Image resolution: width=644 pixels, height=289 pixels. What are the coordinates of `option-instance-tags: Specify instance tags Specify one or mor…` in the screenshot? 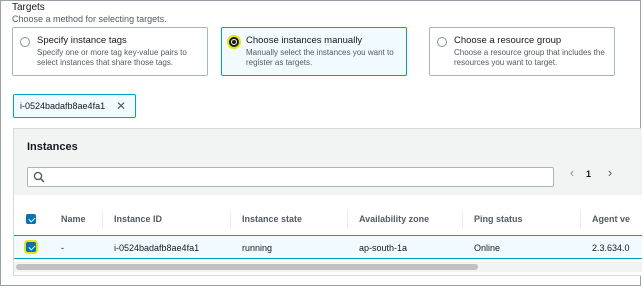 It's located at (110, 51).